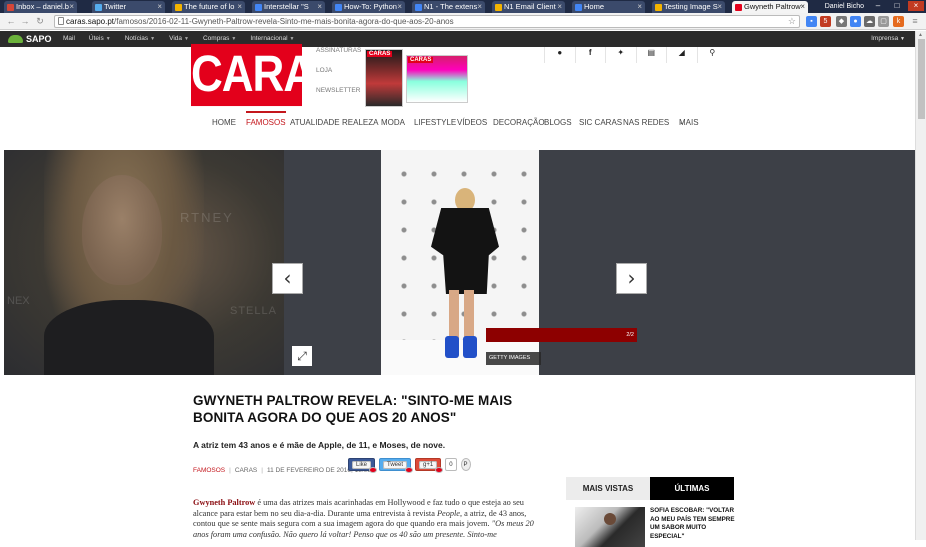 The width and height of the screenshot is (926, 547). What do you see at coordinates (69, 39) in the screenshot?
I see `sapo-link-mail: Mail` at bounding box center [69, 39].